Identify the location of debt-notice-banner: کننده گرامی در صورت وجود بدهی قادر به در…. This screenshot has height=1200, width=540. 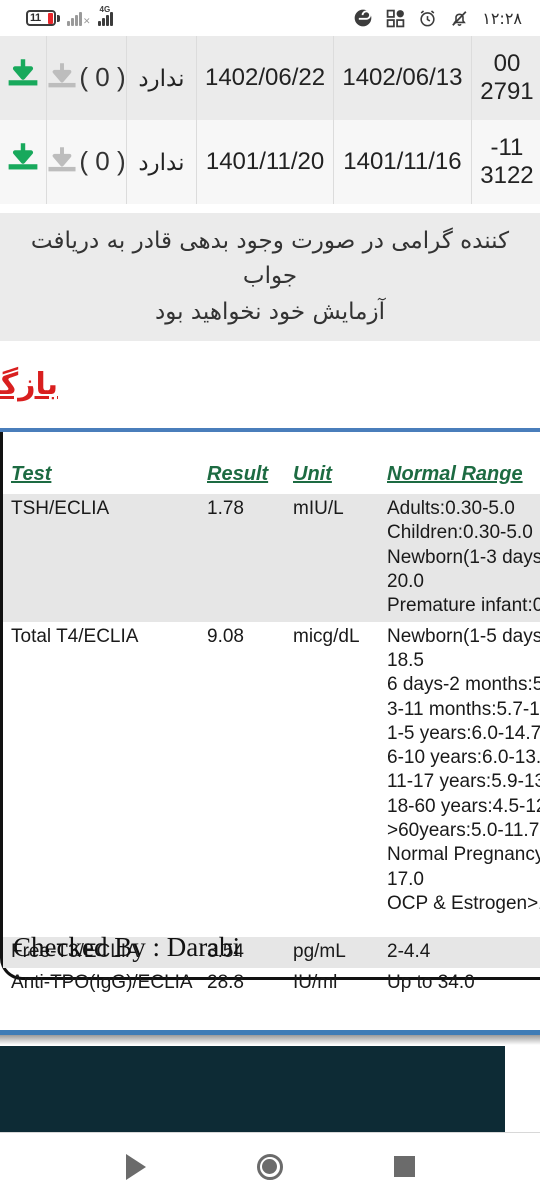
(270, 277).